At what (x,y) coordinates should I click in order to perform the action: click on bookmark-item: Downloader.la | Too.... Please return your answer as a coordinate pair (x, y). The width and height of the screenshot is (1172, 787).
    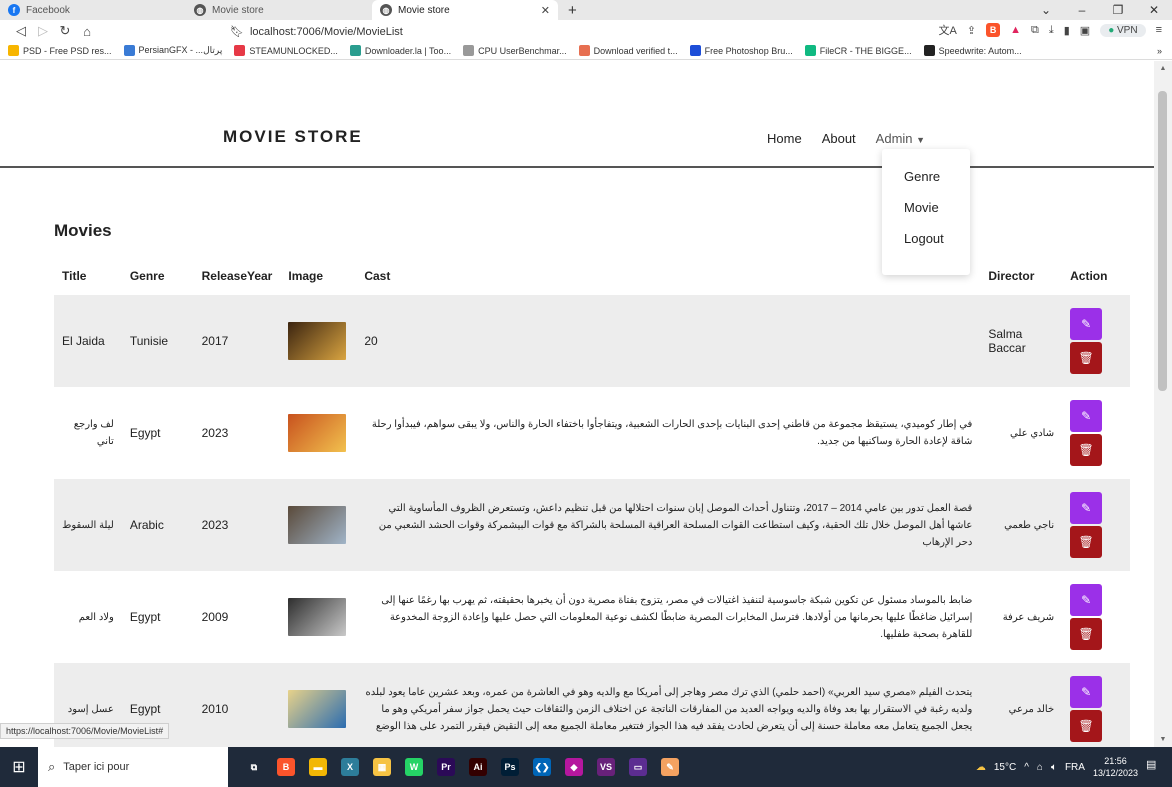
    Looking at the image, I should click on (400, 50).